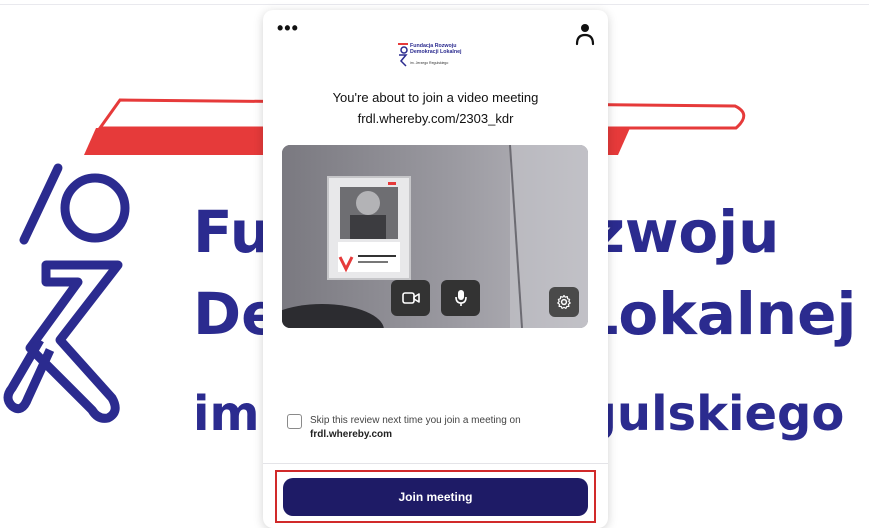 The height and width of the screenshot is (528, 869). I want to click on mini-logo-line2: Demokracji Lokalnej, so click(436, 52).